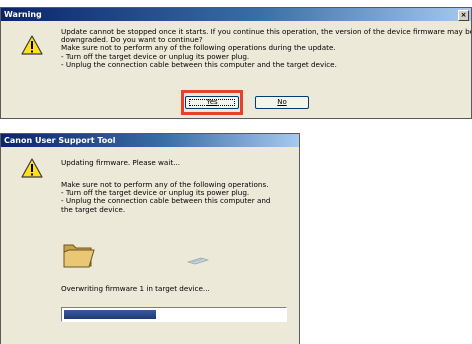 The height and width of the screenshot is (344, 472). What do you see at coordinates (463, 15) in the screenshot?
I see `close-button: ×` at bounding box center [463, 15].